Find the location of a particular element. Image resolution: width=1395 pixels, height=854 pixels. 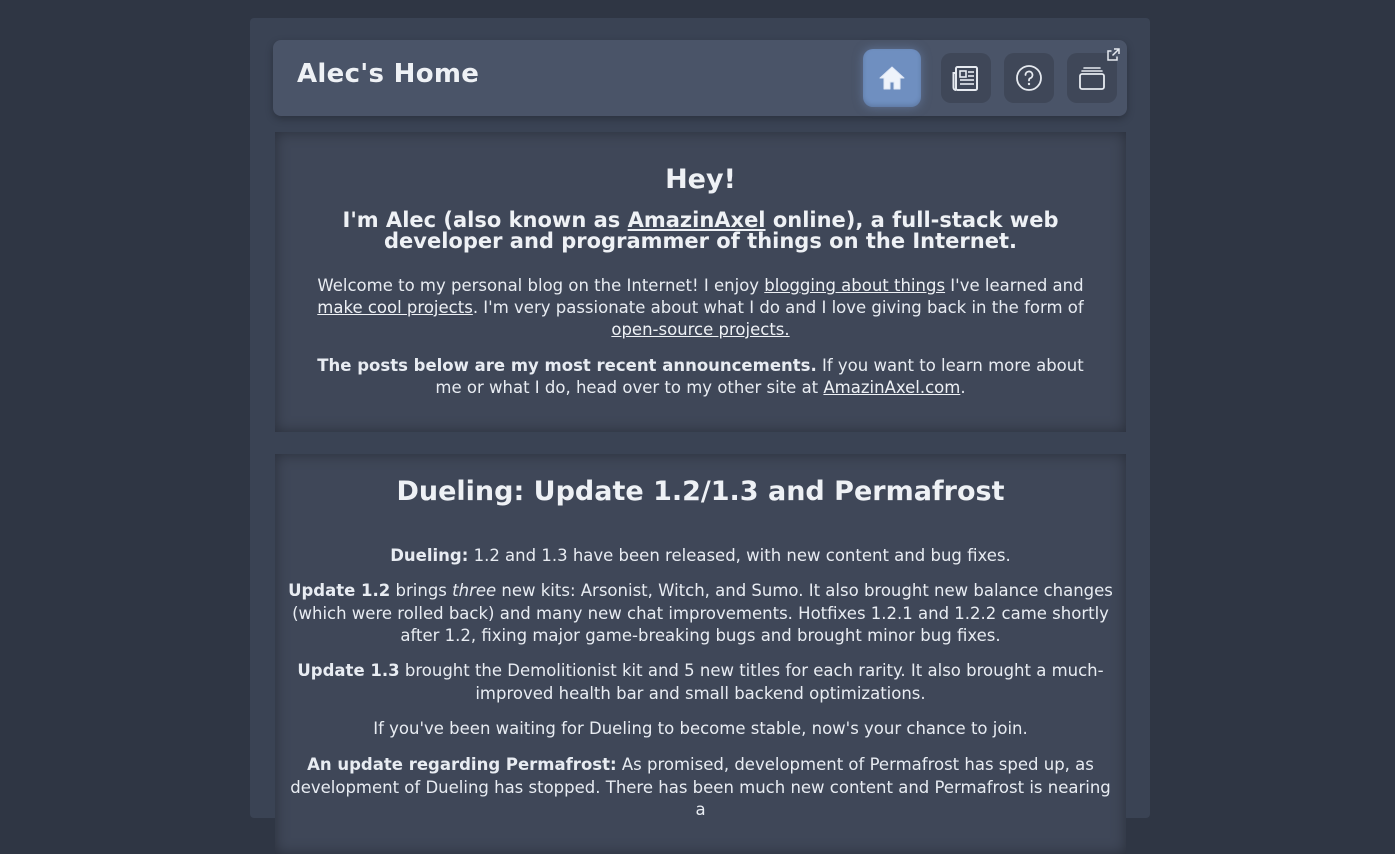

cards-icon is located at coordinates (1092, 78).